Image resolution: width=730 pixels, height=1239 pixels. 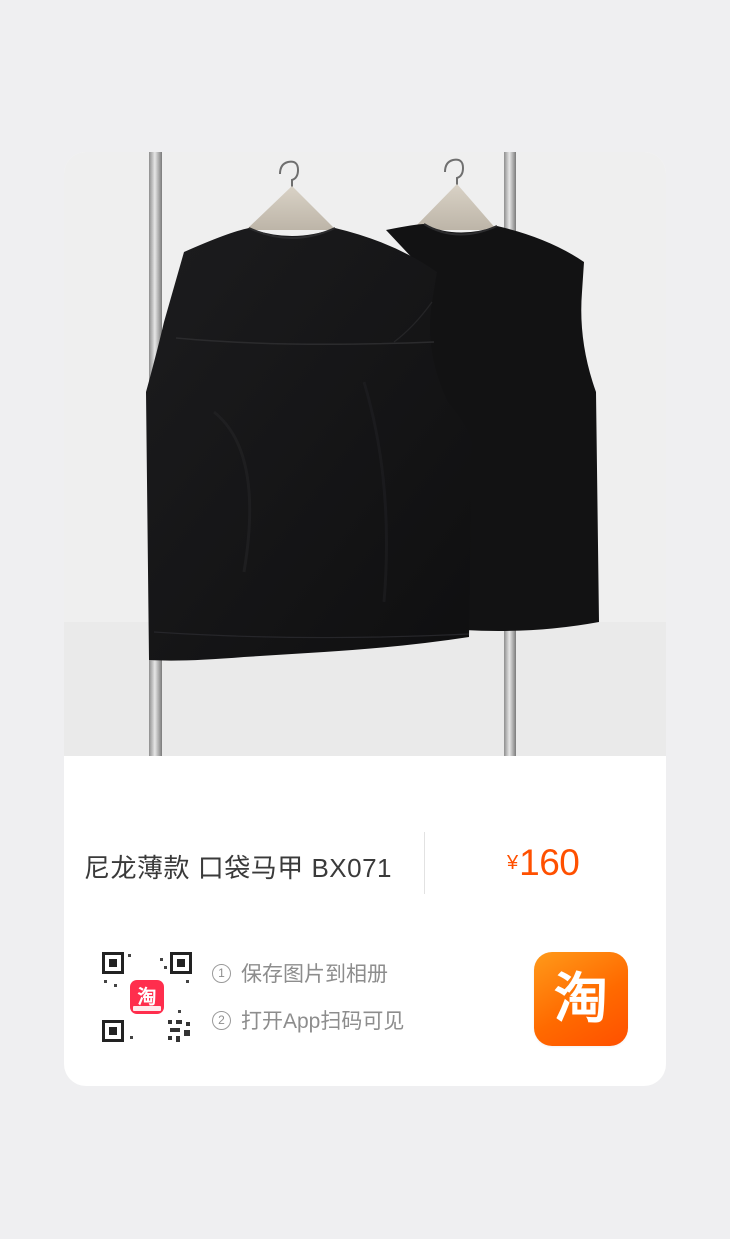 I want to click on taobao-app-icon: 淘, so click(x=581, y=998).